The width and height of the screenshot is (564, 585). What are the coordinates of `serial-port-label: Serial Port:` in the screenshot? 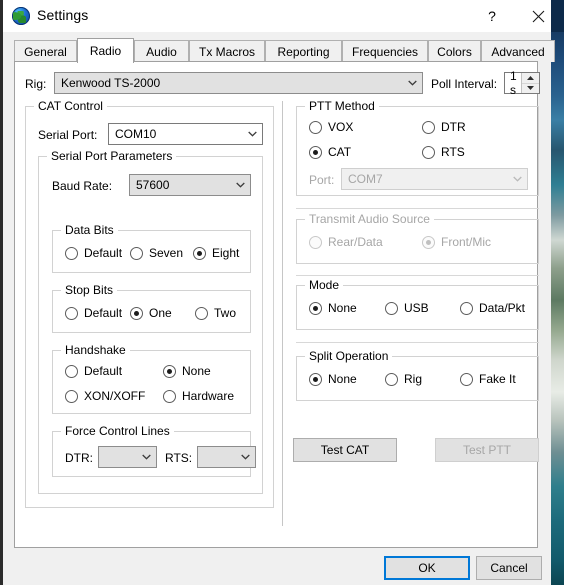 It's located at (68, 135).